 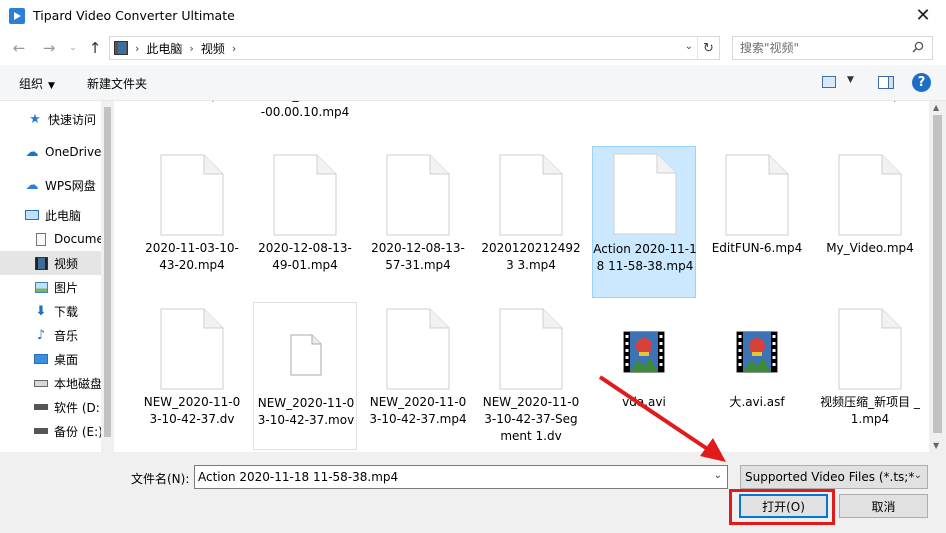 I want to click on video-folder-icon, so click(x=41, y=263).